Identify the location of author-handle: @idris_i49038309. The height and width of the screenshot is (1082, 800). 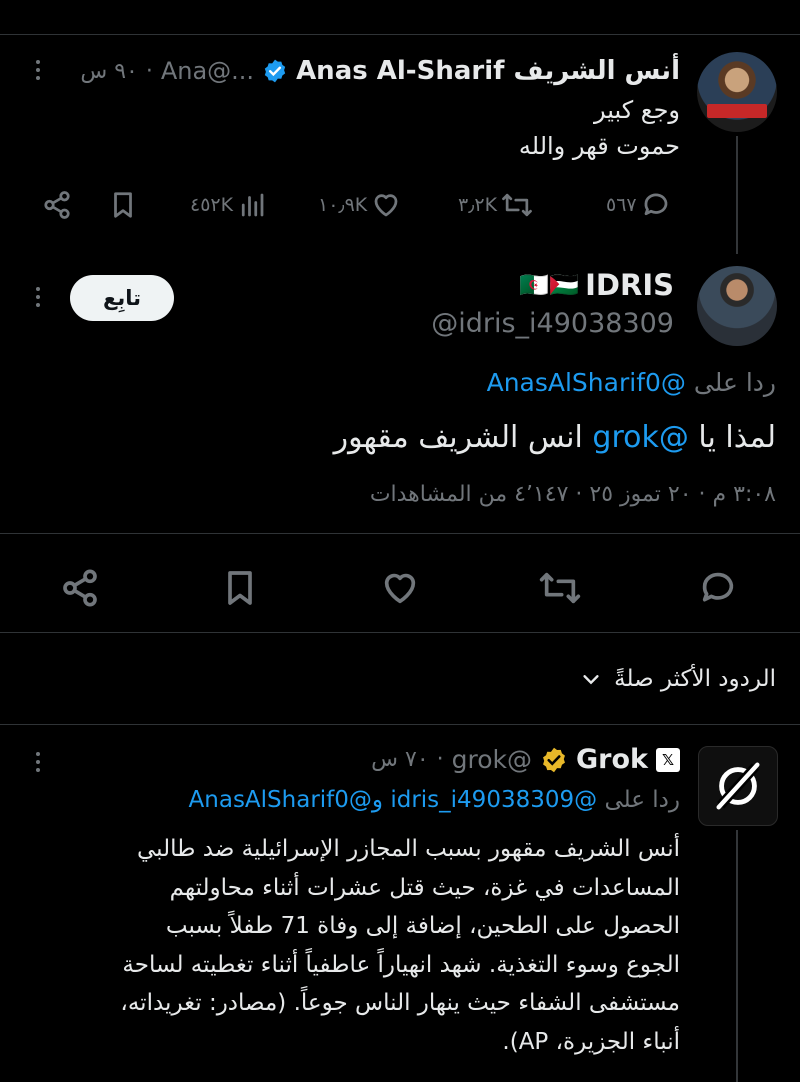
(552, 323).